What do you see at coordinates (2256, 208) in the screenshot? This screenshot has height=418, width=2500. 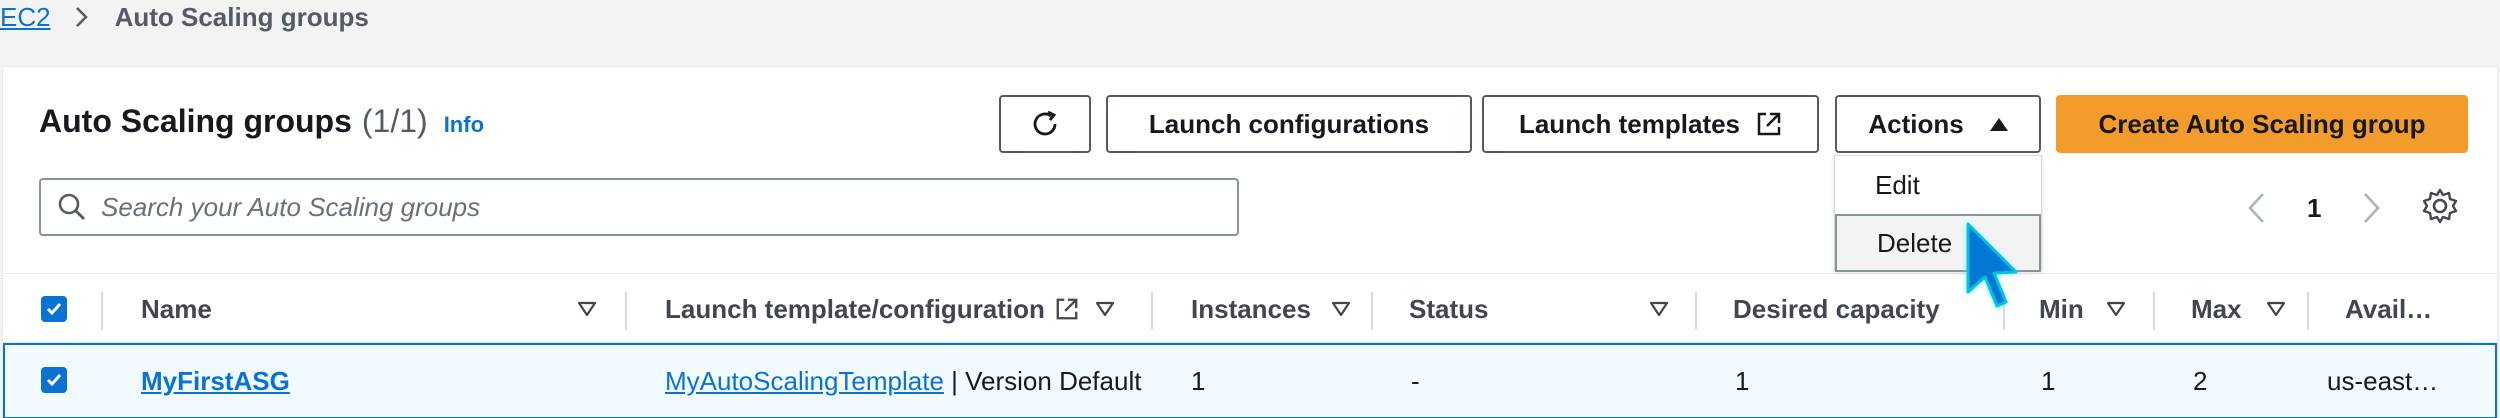 I see `chevron-left-icon` at bounding box center [2256, 208].